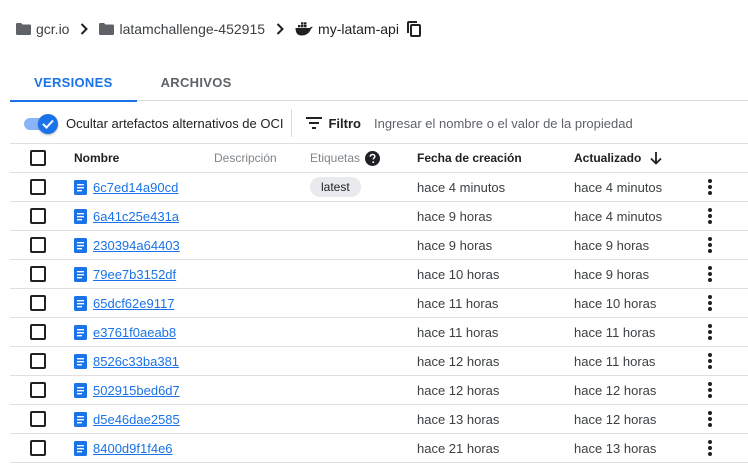 This screenshot has height=476, width=748. Describe the element at coordinates (455, 216) in the screenshot. I see `created-cell: hace 9 horas` at that location.